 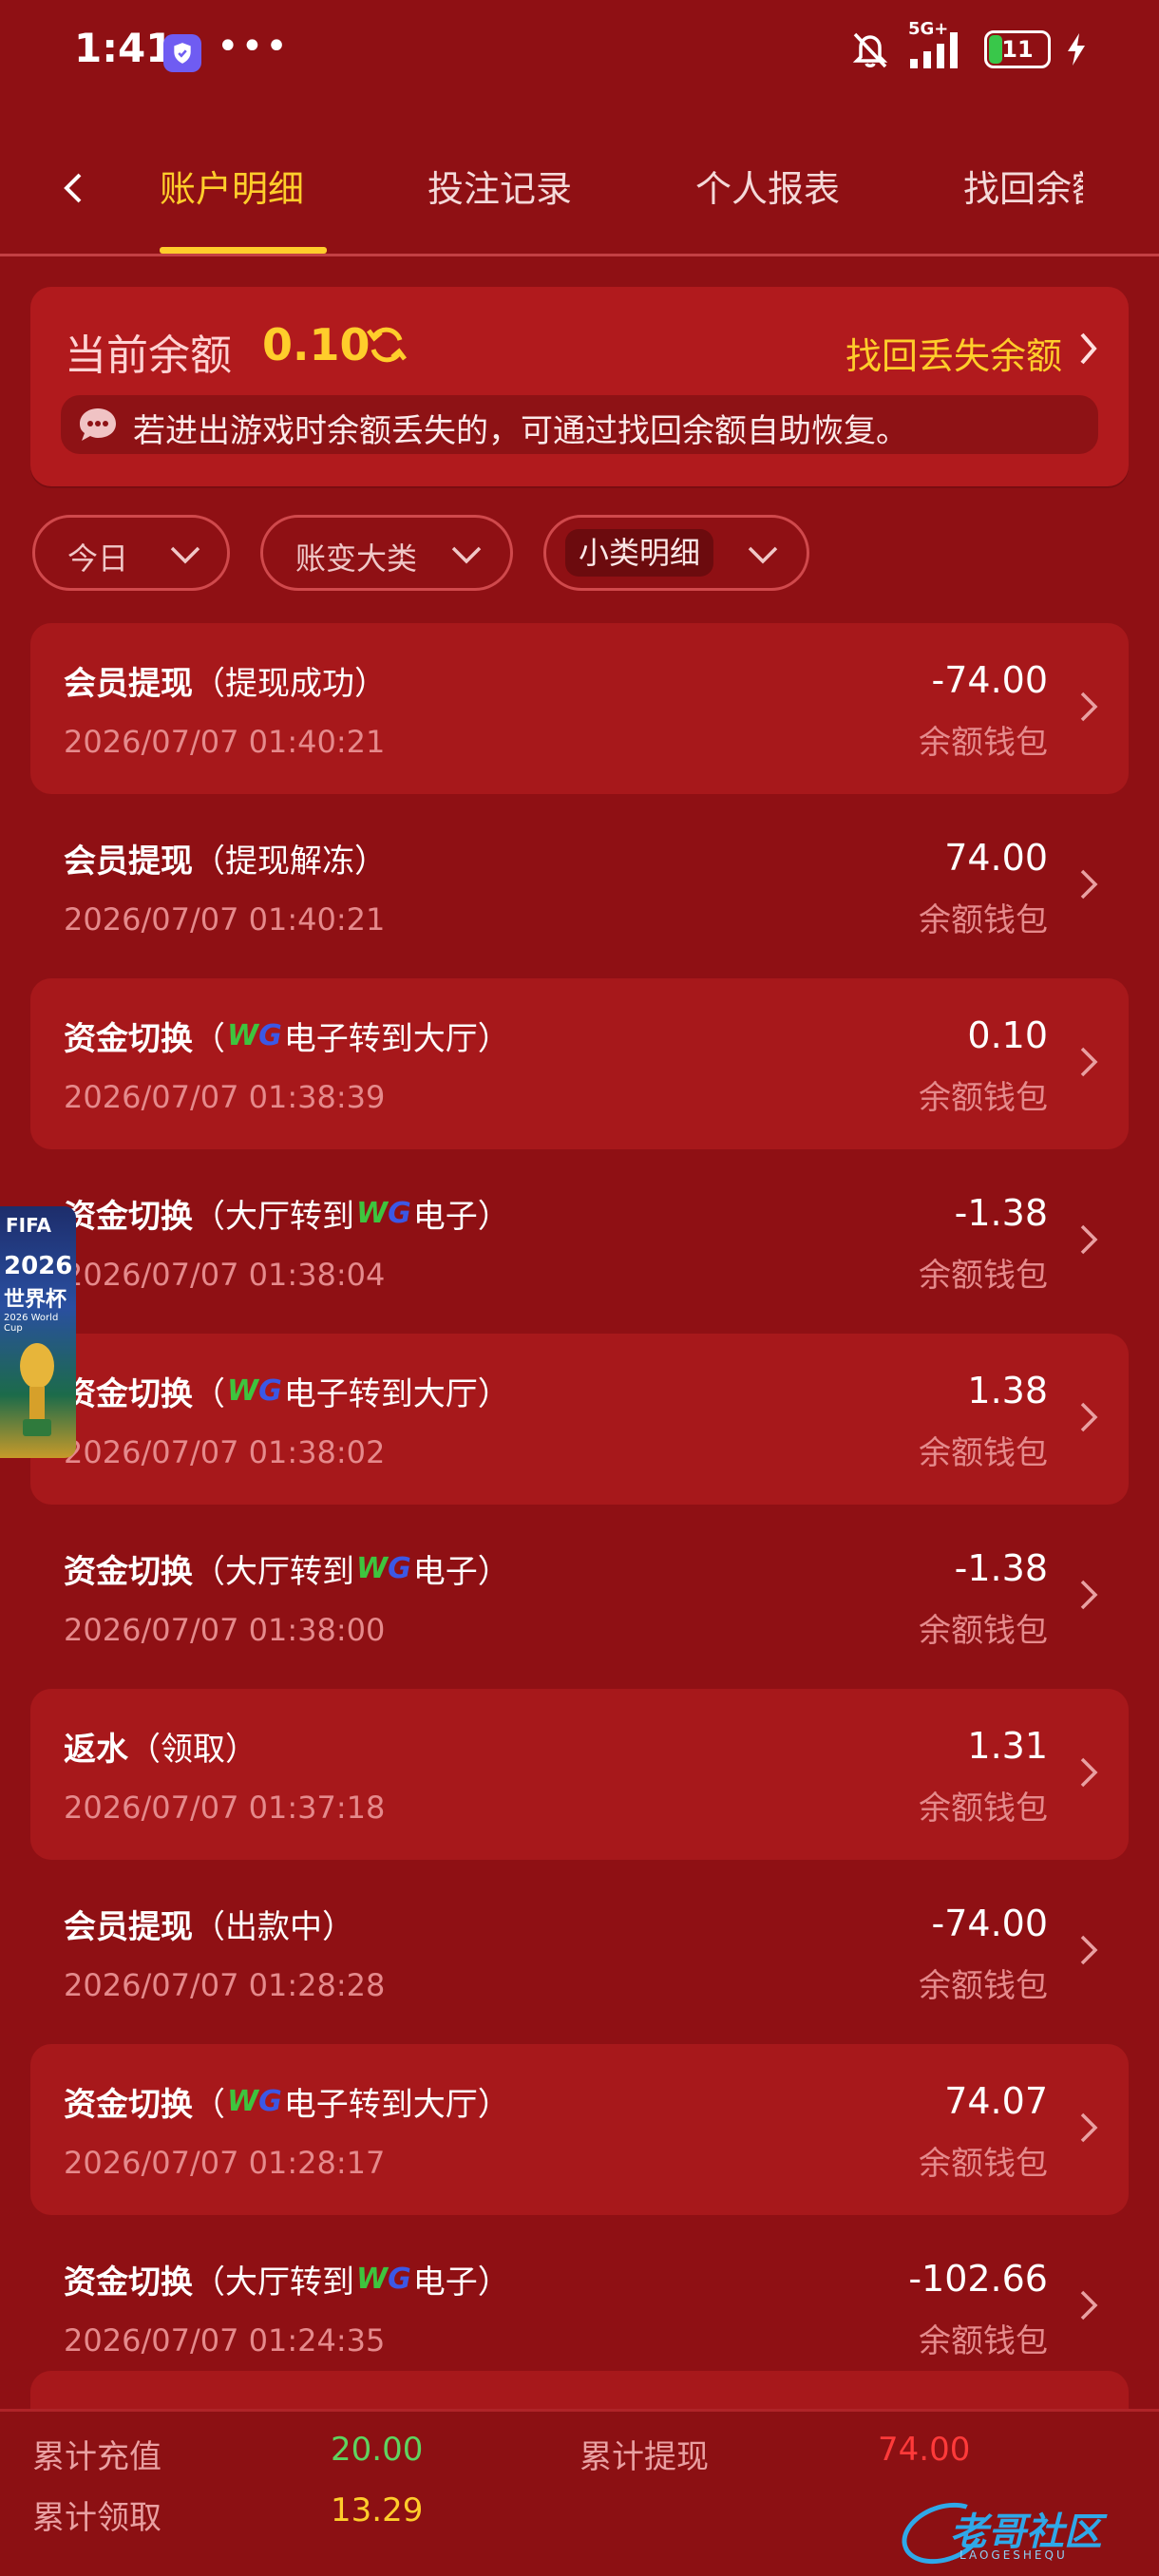 I want to click on transaction-type: 返水, so click(x=96, y=1750).